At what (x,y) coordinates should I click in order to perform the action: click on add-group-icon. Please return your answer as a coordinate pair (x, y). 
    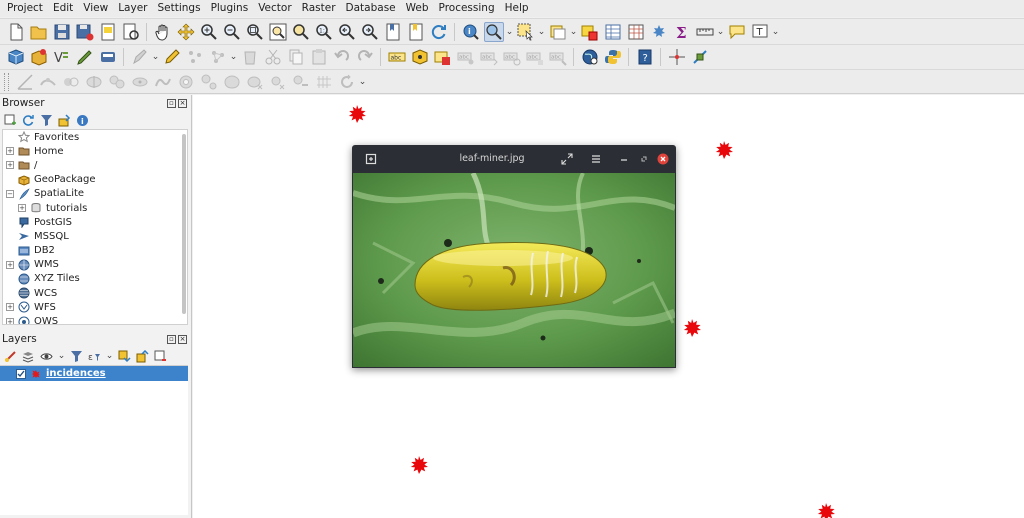
    Looking at the image, I should click on (28, 356).